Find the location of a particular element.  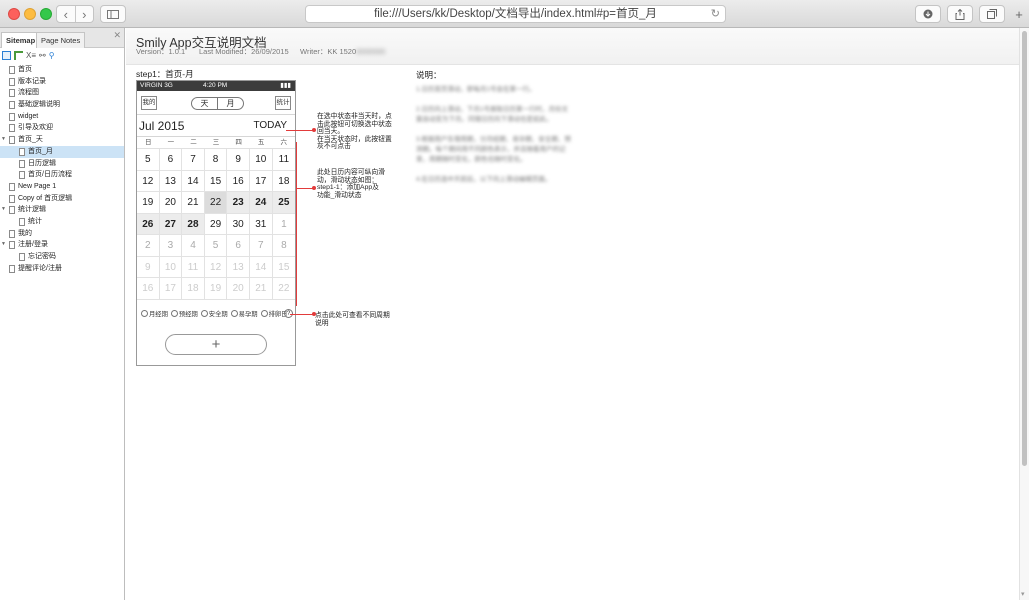

vertical-scrollbar: ▾ is located at coordinates (1024, 314).